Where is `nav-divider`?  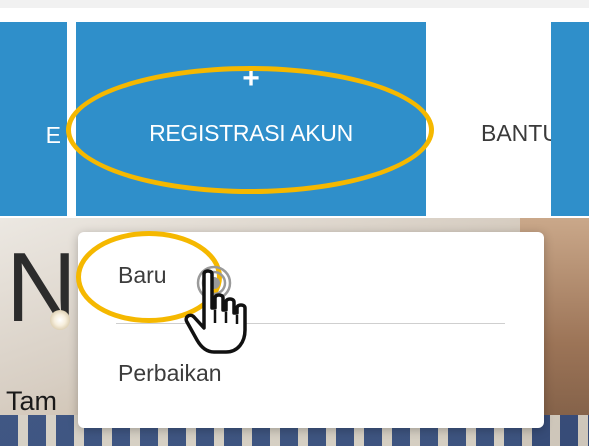
nav-divider is located at coordinates (71, 119).